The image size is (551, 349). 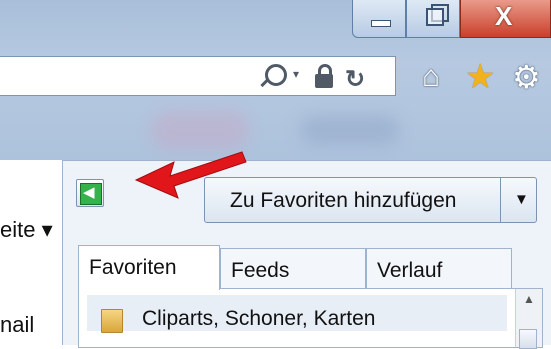 What do you see at coordinates (343, 200) in the screenshot?
I see `add-to-favorites-label: Zu Favoriten hinzufügen` at bounding box center [343, 200].